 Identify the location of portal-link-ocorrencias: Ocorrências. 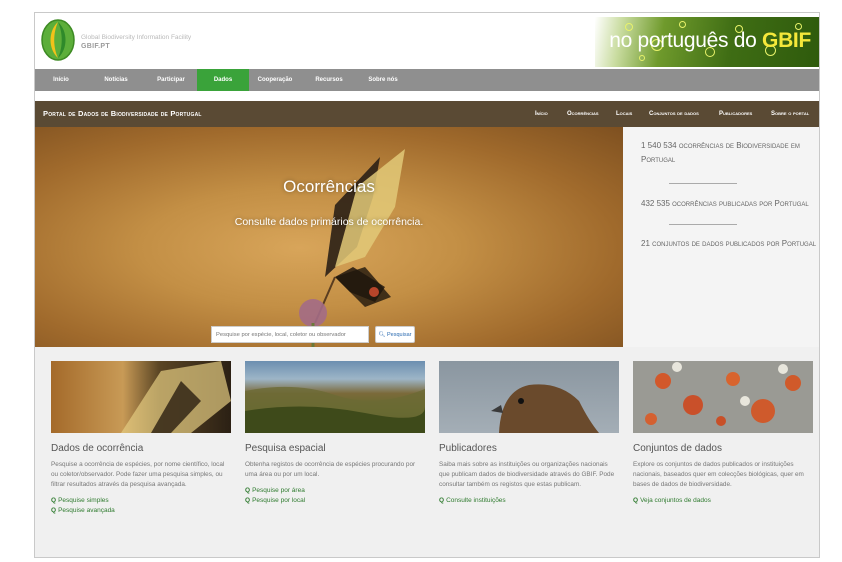
(583, 114).